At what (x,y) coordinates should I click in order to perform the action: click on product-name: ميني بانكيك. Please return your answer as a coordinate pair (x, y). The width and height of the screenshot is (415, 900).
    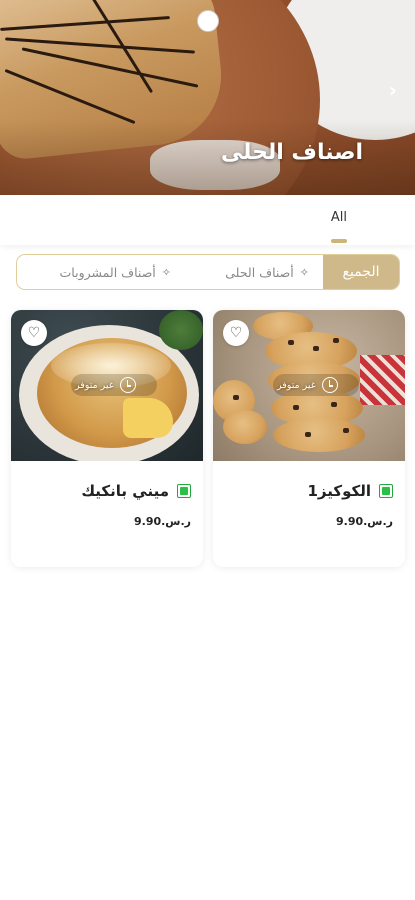
    Looking at the image, I should click on (125, 491).